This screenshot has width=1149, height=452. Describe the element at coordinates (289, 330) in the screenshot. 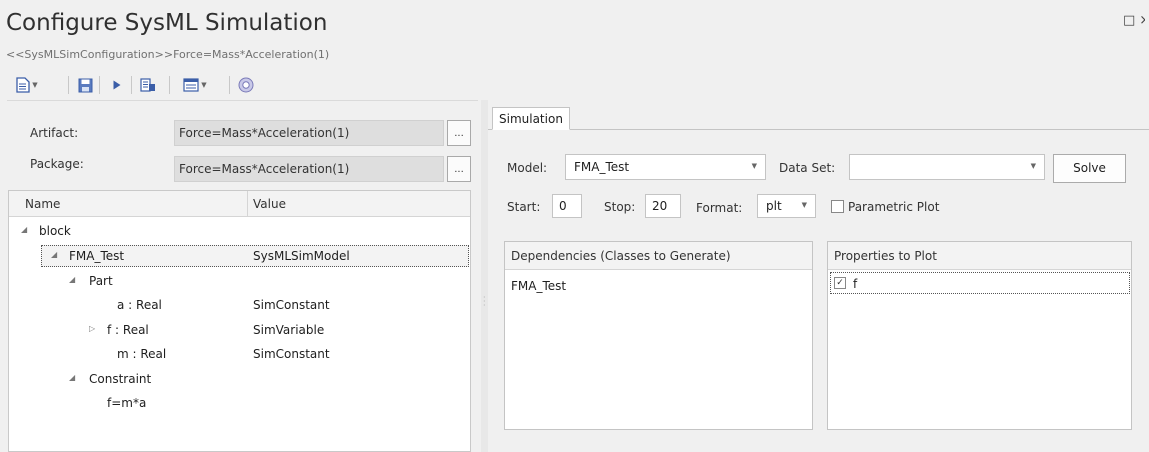

I see `tree-row-value: SimVariable` at that location.